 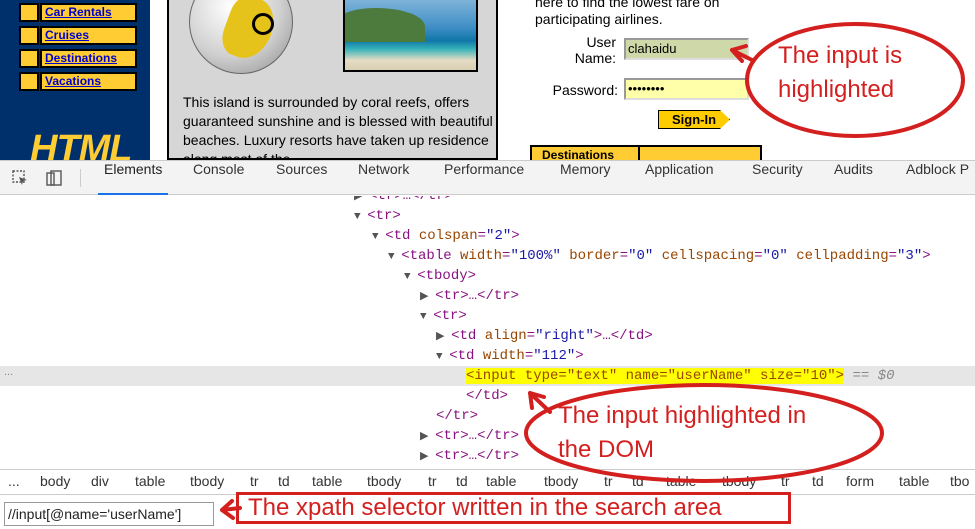 I want to click on dom-node: ▼ <td width="112">, so click(x=705, y=356).